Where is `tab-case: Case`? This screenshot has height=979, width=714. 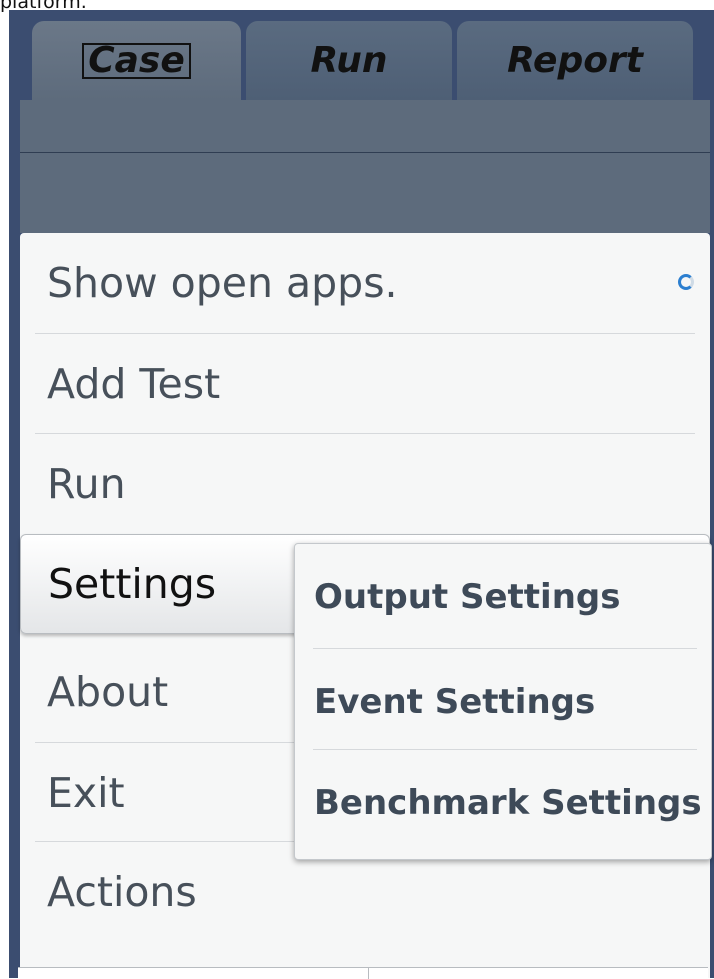 tab-case: Case is located at coordinates (136, 60).